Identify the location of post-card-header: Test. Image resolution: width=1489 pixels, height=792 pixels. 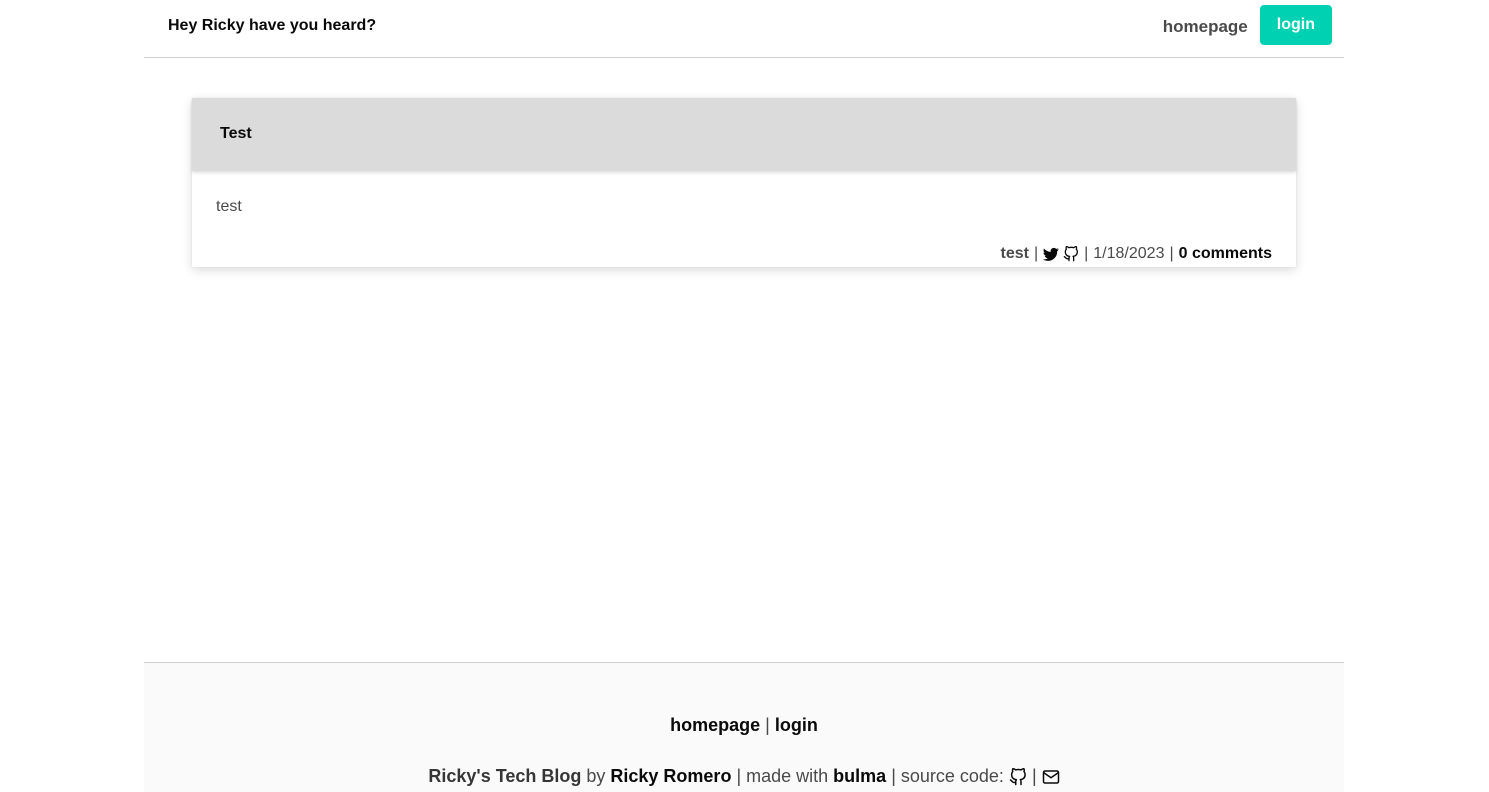
(744, 134).